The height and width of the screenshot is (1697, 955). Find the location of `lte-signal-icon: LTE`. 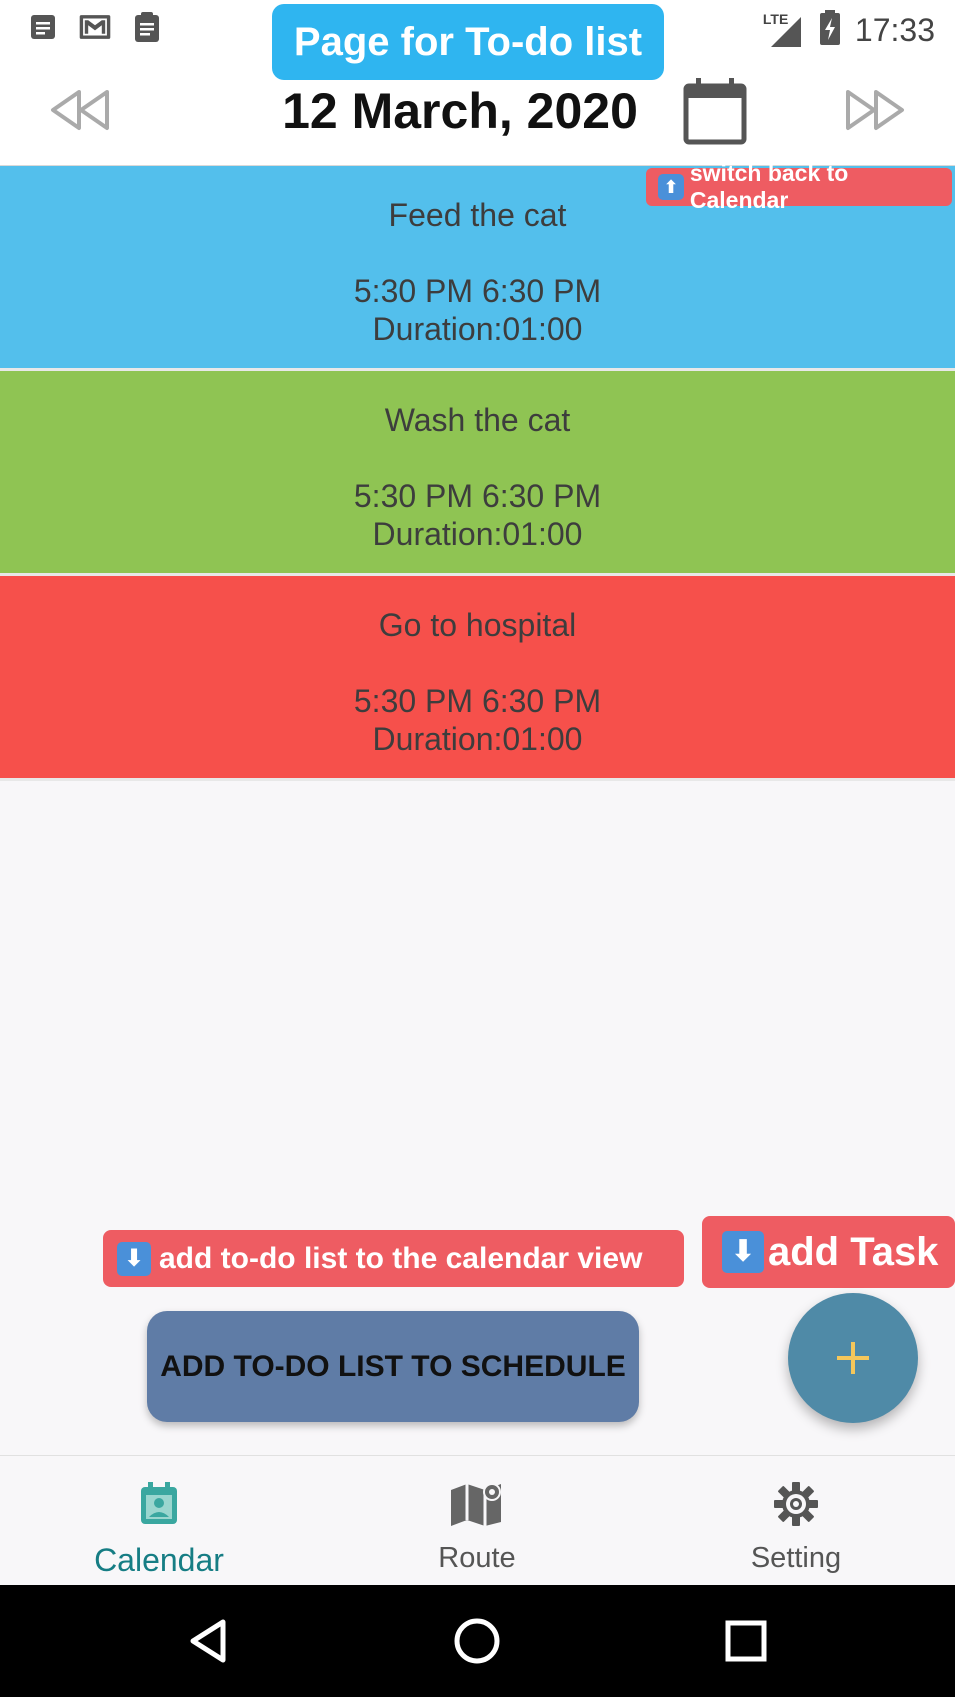

lte-signal-icon: LTE is located at coordinates (783, 29).